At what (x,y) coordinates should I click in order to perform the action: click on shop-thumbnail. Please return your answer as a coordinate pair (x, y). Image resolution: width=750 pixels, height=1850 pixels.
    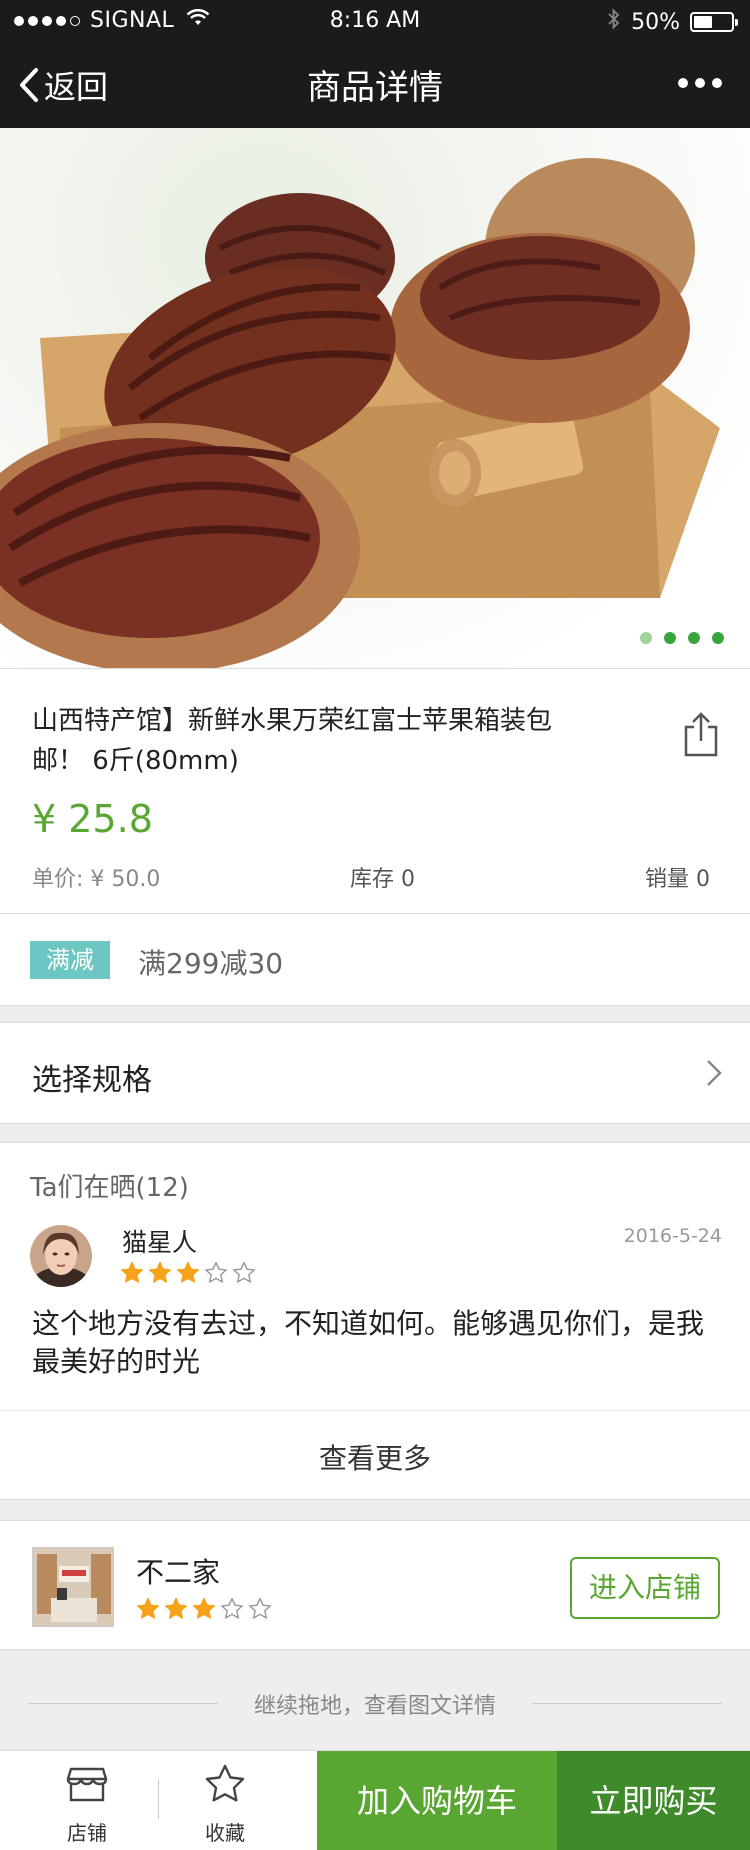
    Looking at the image, I should click on (73, 1587).